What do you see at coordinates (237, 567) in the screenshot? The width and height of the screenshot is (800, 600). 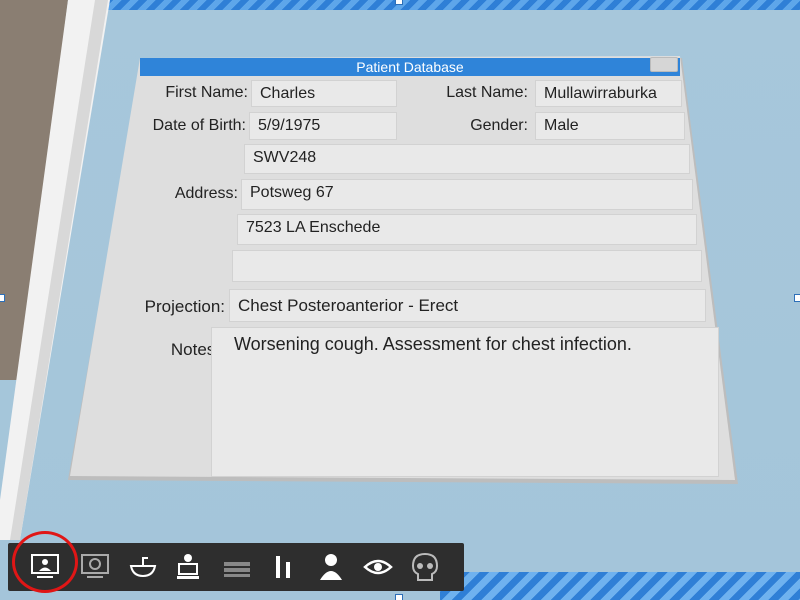 I see `stack-layers-icon` at bounding box center [237, 567].